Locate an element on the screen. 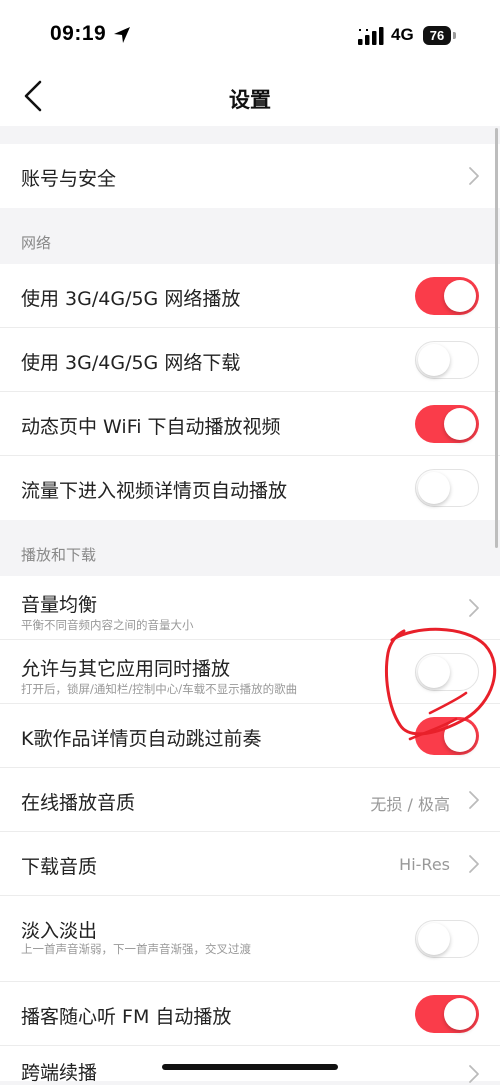 Image resolution: width=500 pixels, height=1085 pixels. data-video-autoplay-toggle is located at coordinates (447, 488).